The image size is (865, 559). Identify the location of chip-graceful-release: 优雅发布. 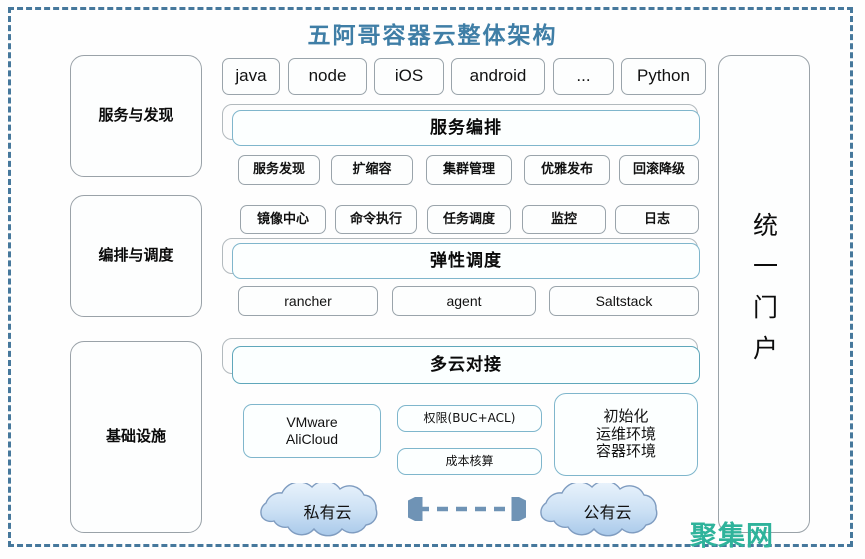
(567, 170).